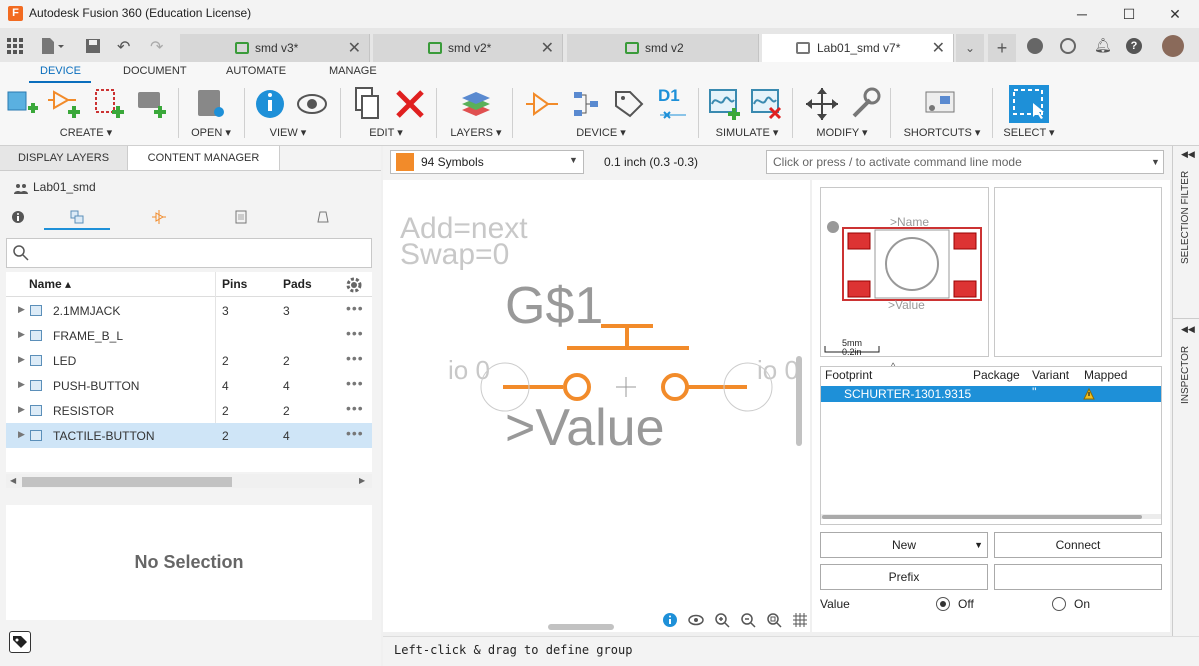 This screenshot has height=666, width=1199. What do you see at coordinates (151, 104) in the screenshot?
I see `create-package-icon` at bounding box center [151, 104].